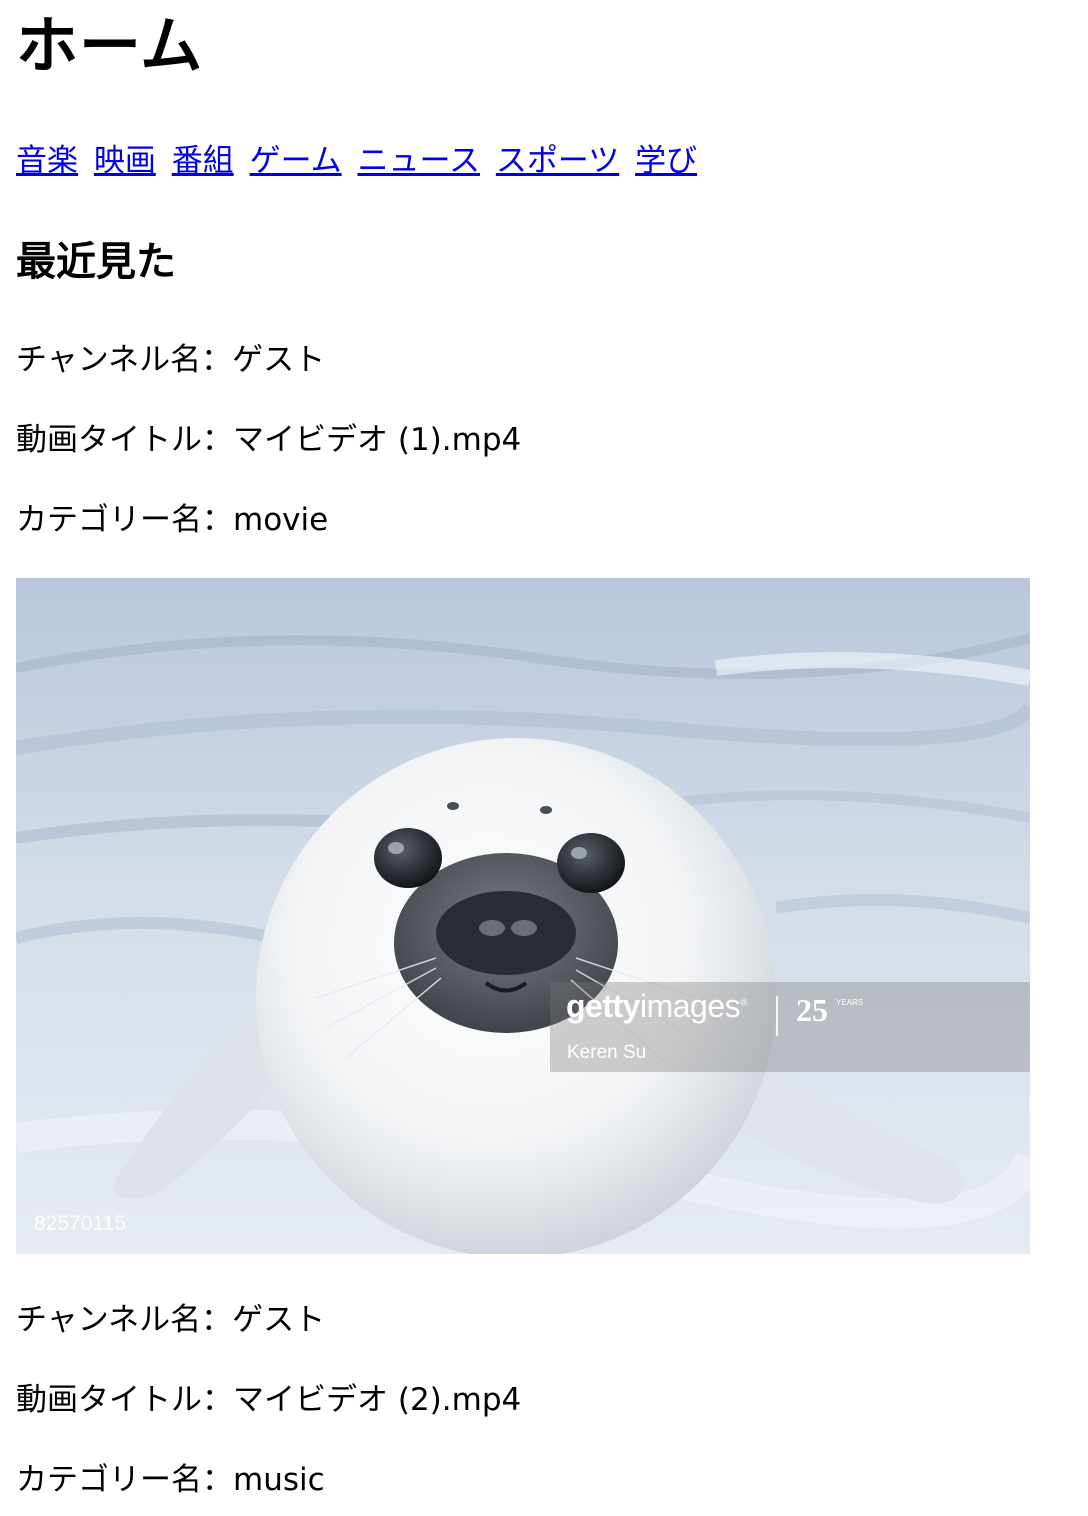 This screenshot has width=1088, height=1516. I want to click on nav-link-movies: 映画, so click(125, 161).